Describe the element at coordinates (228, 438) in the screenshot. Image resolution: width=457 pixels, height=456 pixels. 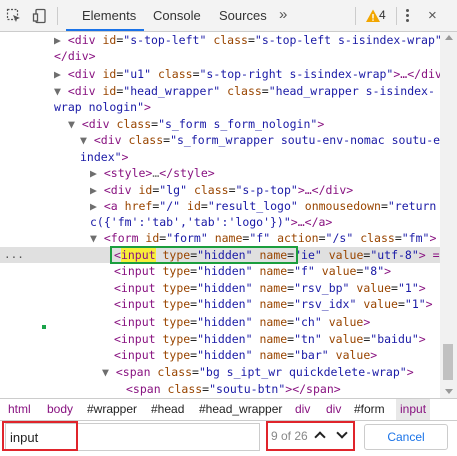
I see `find-bar: 9 of 26 Cancel` at that location.